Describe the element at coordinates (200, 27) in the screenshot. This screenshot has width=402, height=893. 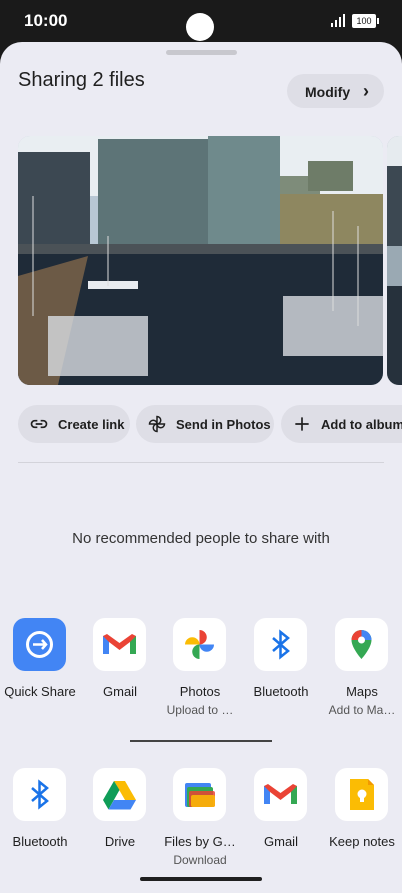
I see `front-camera` at that location.